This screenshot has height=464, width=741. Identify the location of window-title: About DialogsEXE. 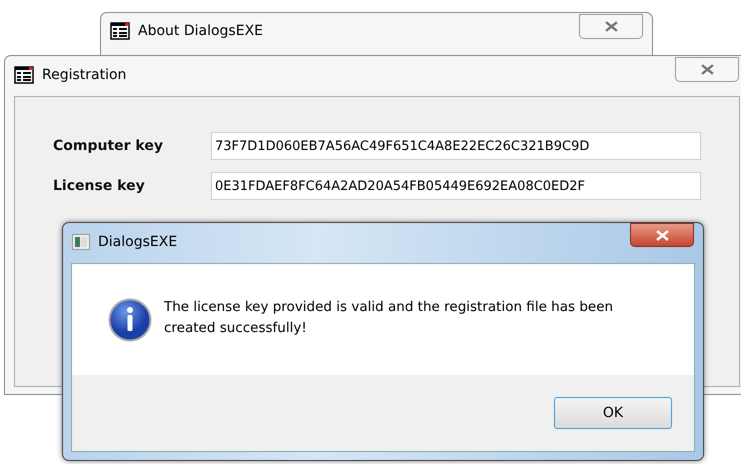
(201, 31).